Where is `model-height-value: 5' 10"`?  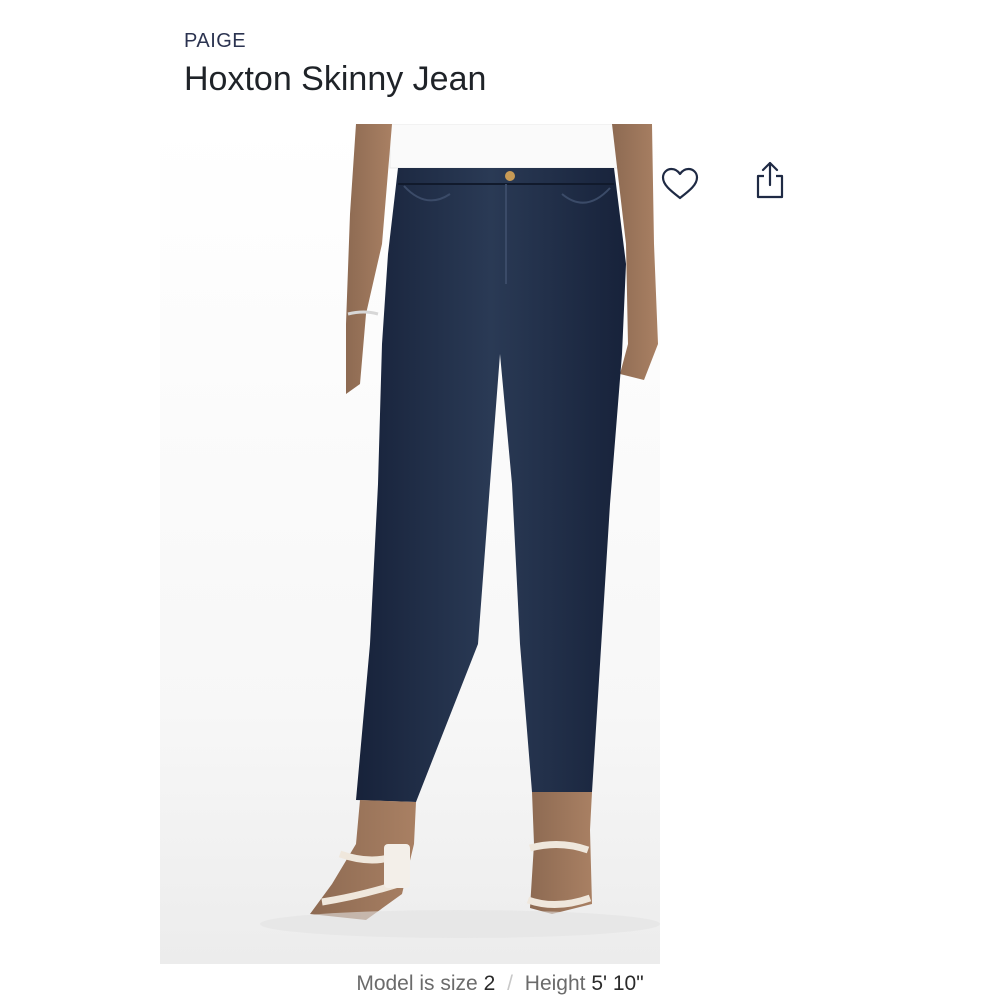
model-height-value: 5' 10" is located at coordinates (617, 983).